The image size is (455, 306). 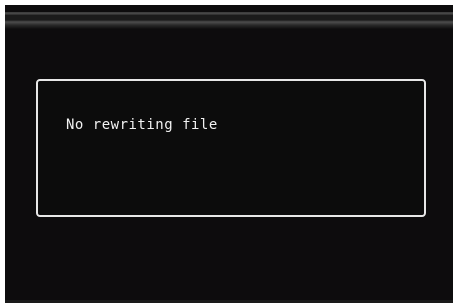 I want to click on dialog-message: No rewriting file, so click(x=142, y=125).